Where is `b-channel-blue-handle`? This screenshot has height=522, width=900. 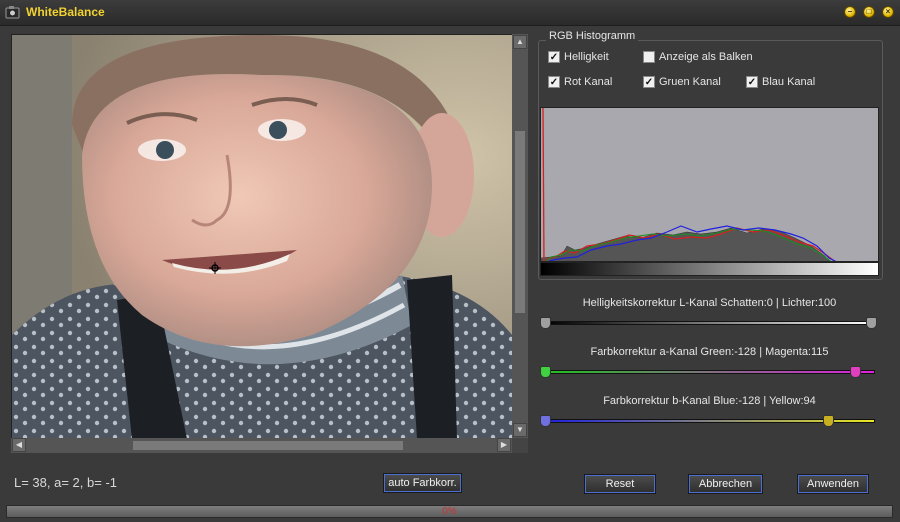
b-channel-blue-handle is located at coordinates (545, 421).